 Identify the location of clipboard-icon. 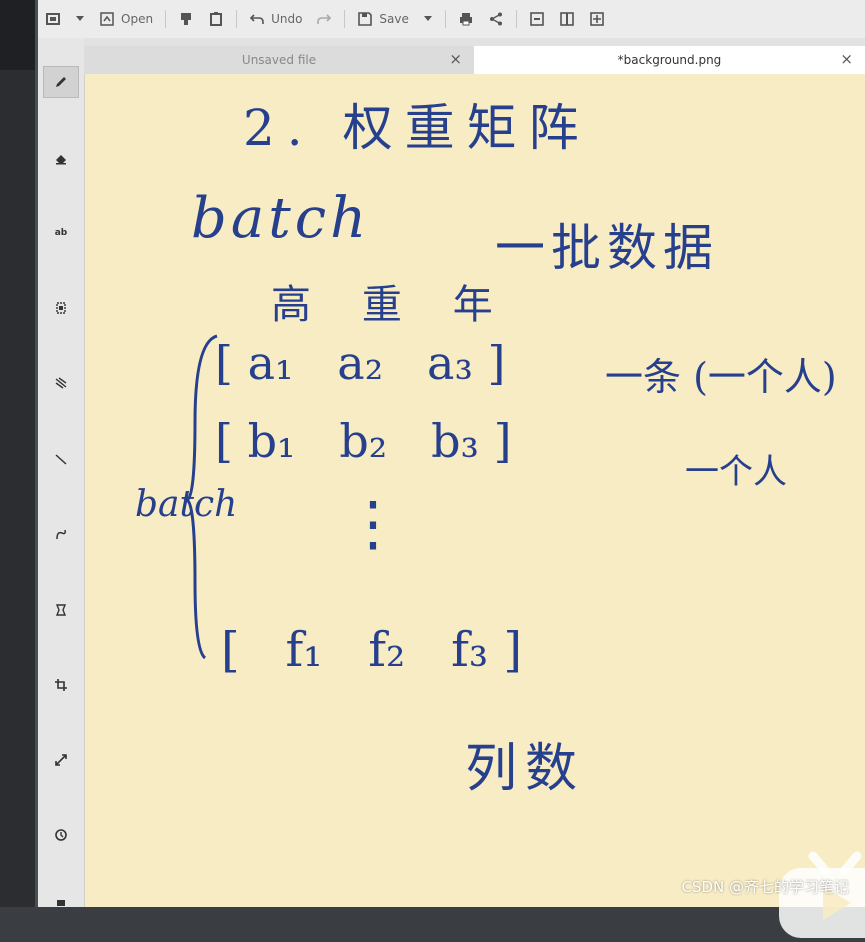
(216, 19).